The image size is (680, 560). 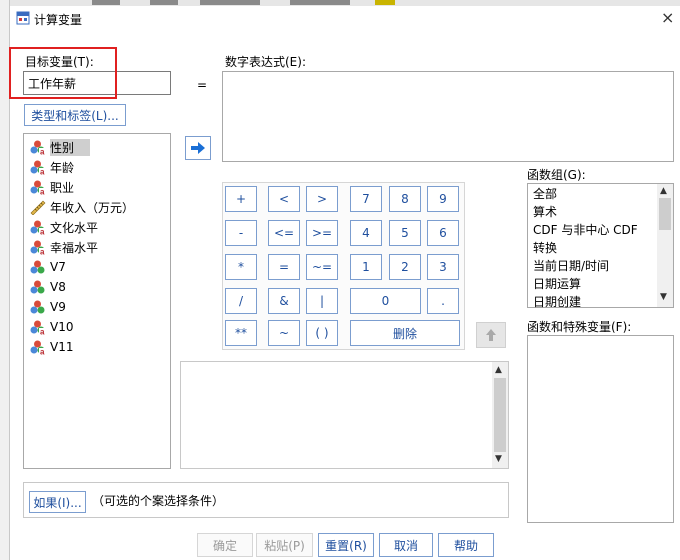 I want to click on variable-name: 性别, so click(x=70, y=147).